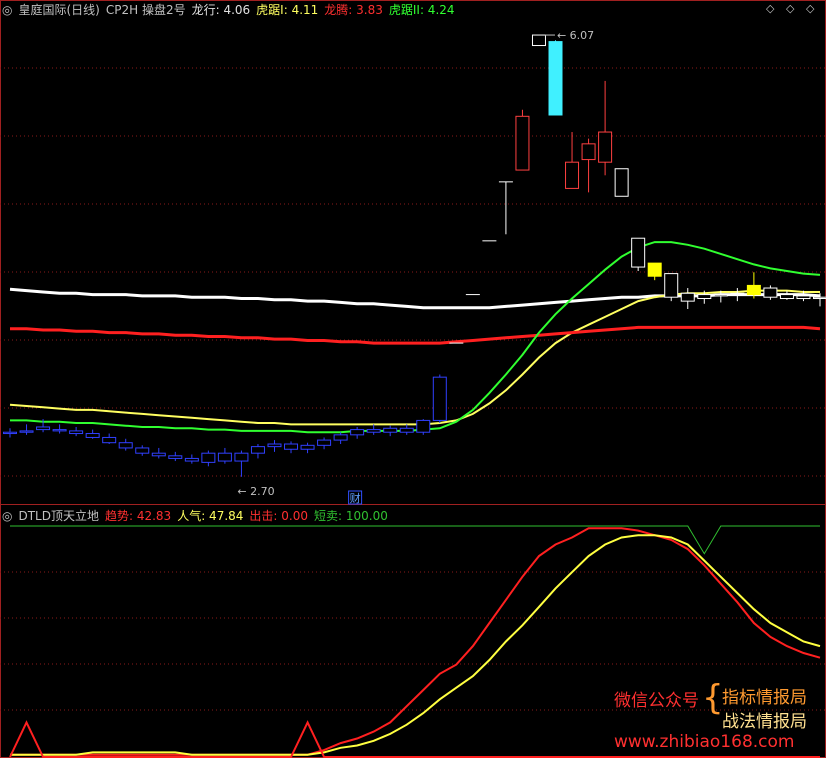 Image resolution: width=826 pixels, height=758 pixels. I want to click on watermark-line1: 指标情报局, so click(764, 698).